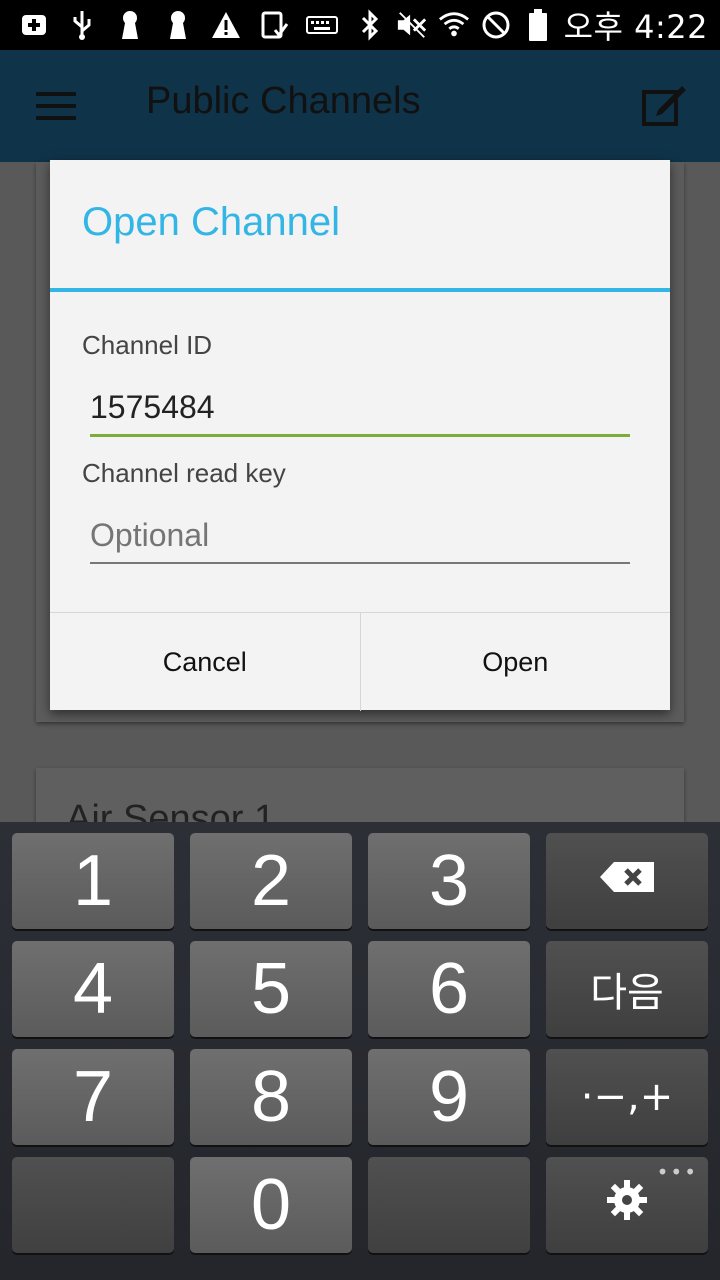 The width and height of the screenshot is (720, 1280). Describe the element at coordinates (205, 662) in the screenshot. I see `cancel-button: Cancel` at that location.